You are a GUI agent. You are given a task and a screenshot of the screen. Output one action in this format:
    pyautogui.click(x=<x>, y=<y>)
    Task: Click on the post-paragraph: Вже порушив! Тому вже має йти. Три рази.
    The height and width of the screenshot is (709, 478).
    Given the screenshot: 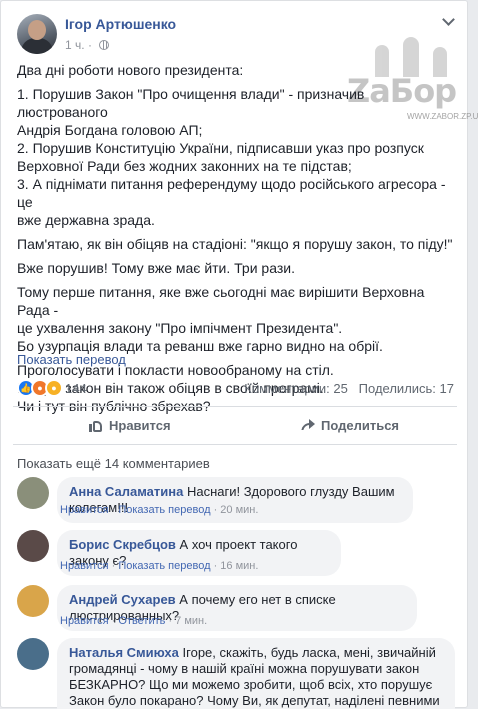 What is the action you would take?
    pyautogui.click(x=156, y=268)
    